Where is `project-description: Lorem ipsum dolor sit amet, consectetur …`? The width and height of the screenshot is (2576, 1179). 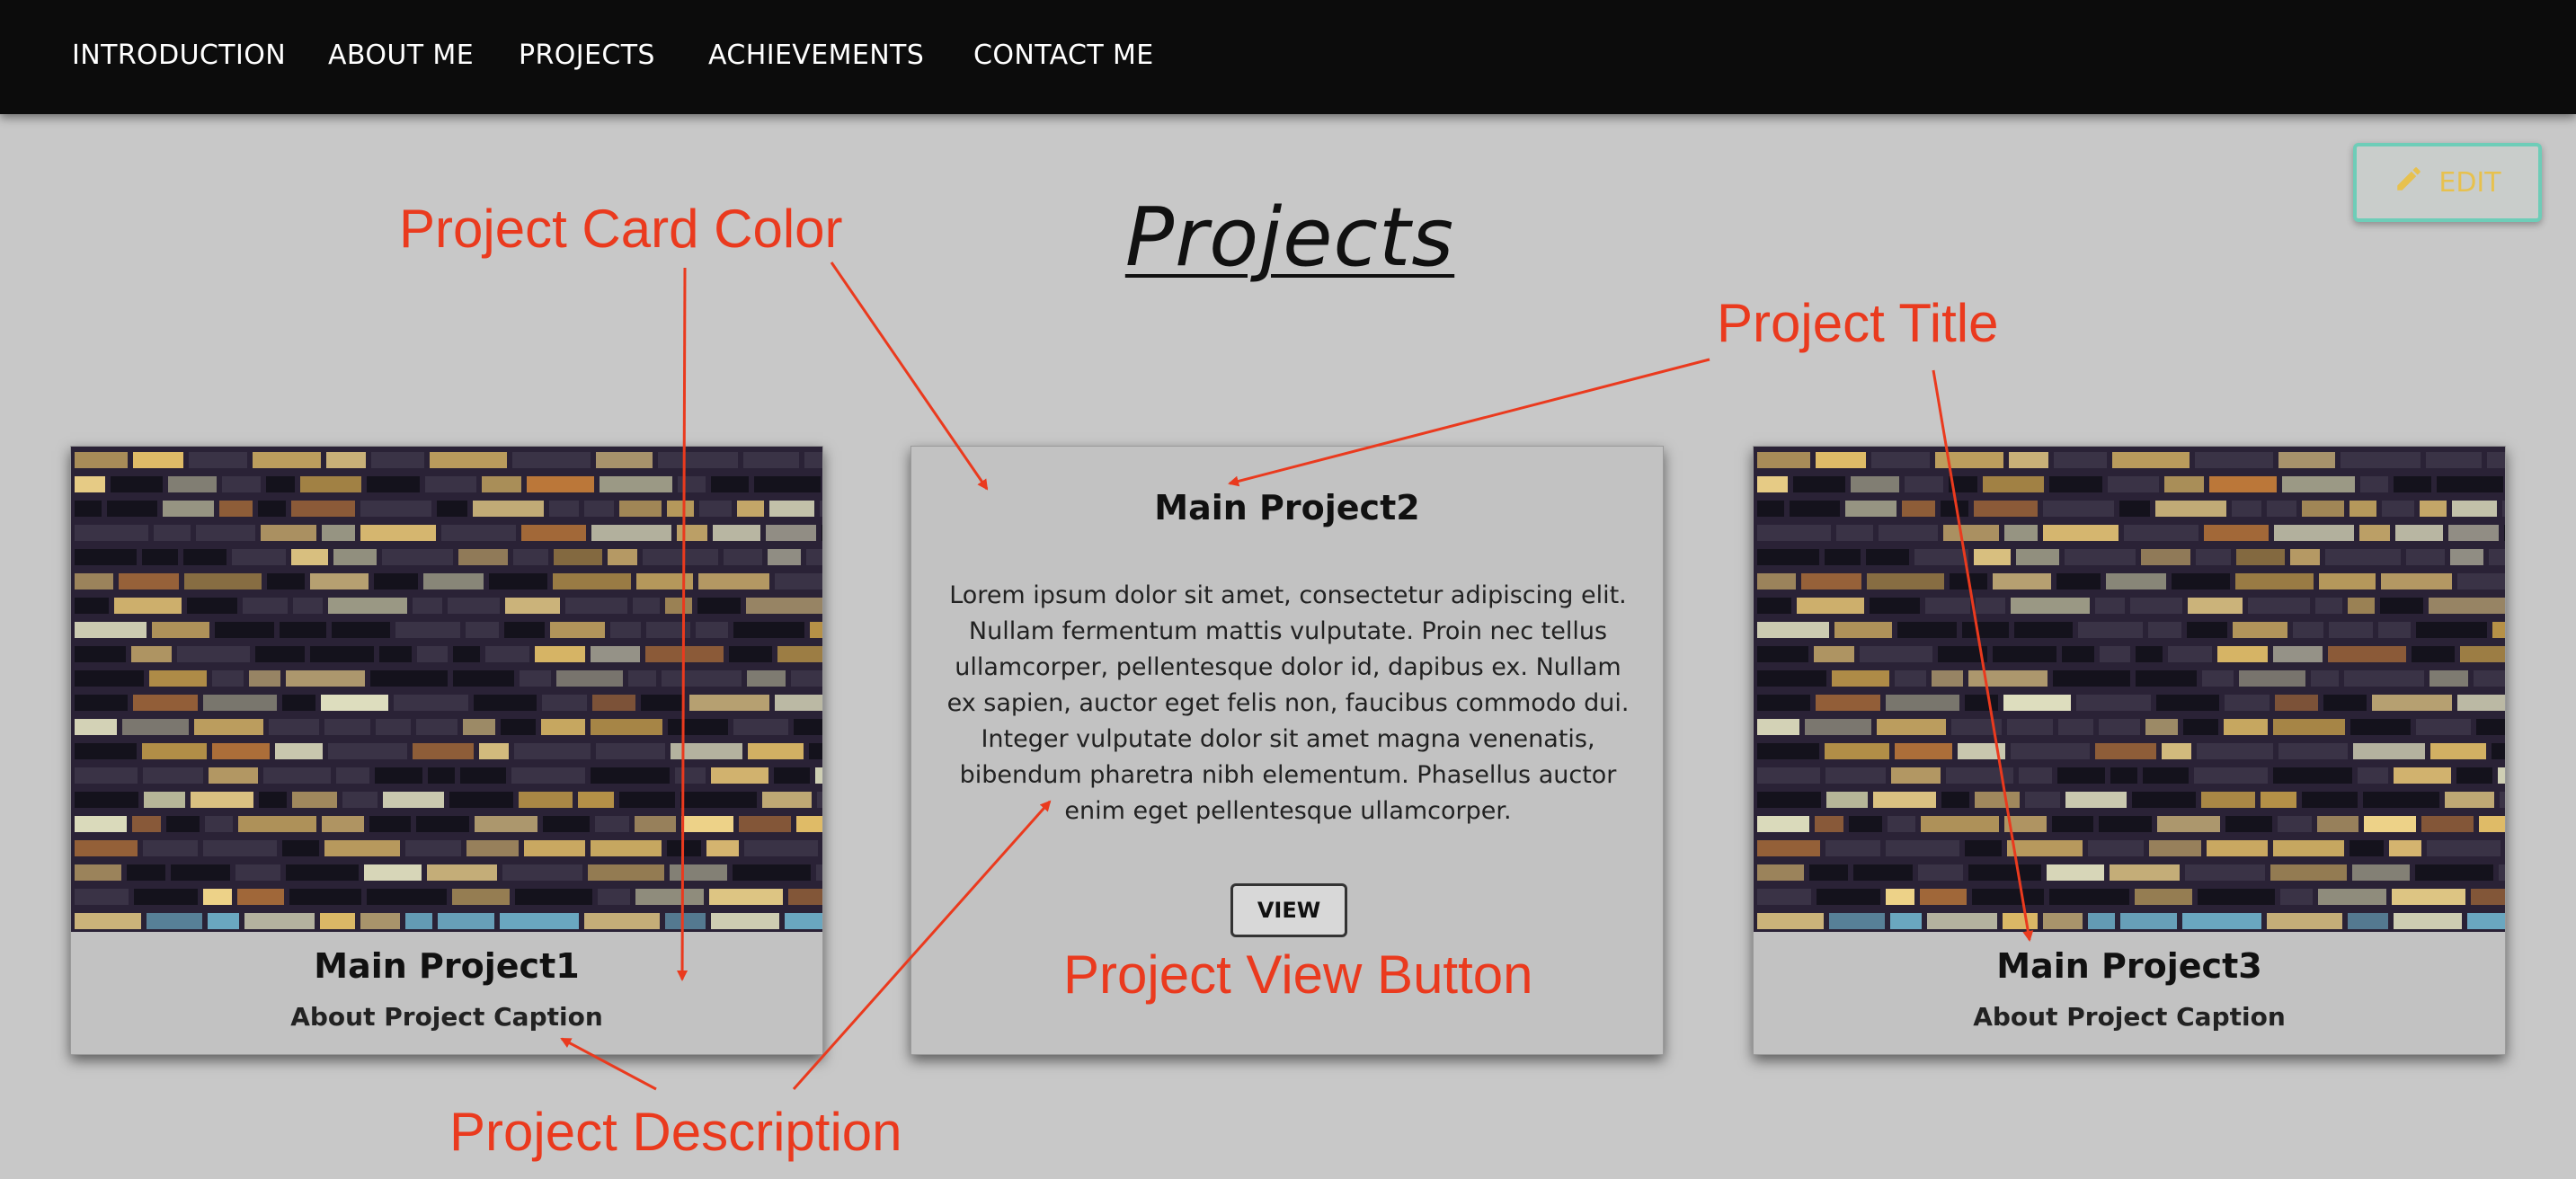
project-description: Lorem ipsum dolor sit amet, consectetur … is located at coordinates (1288, 703).